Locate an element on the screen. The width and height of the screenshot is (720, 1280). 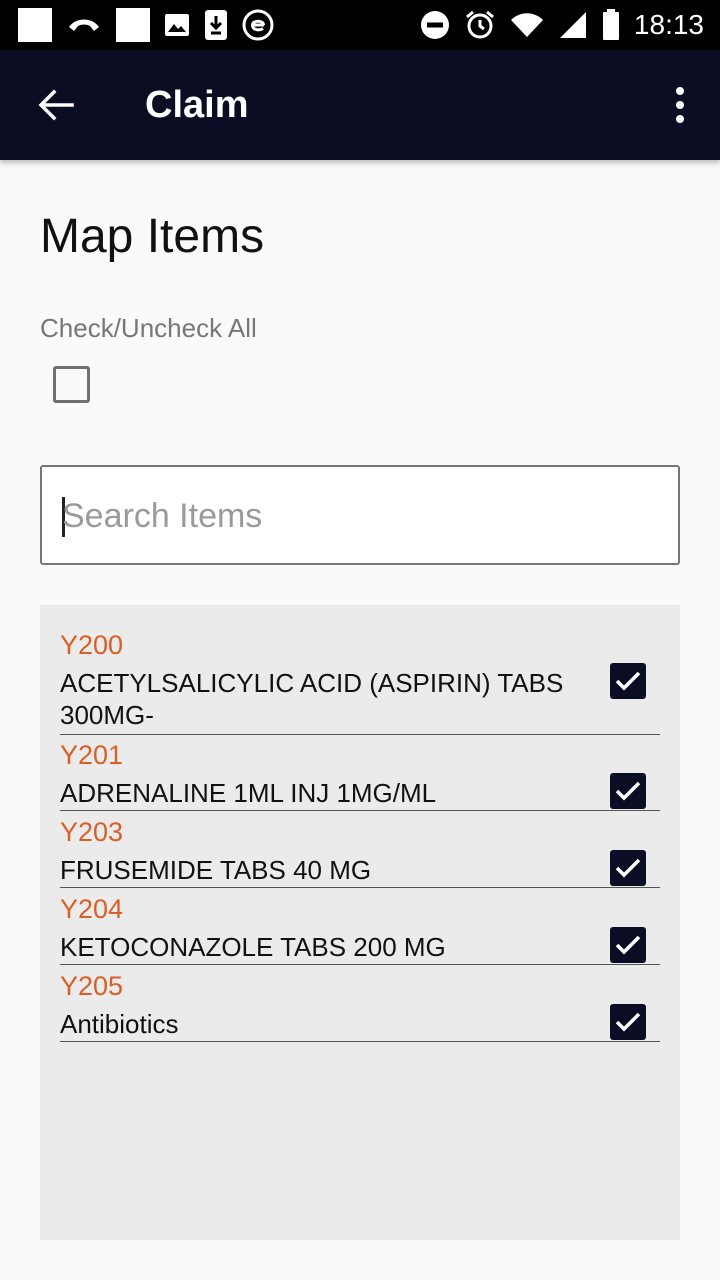
status-time: 18:13 is located at coordinates (668, 24).